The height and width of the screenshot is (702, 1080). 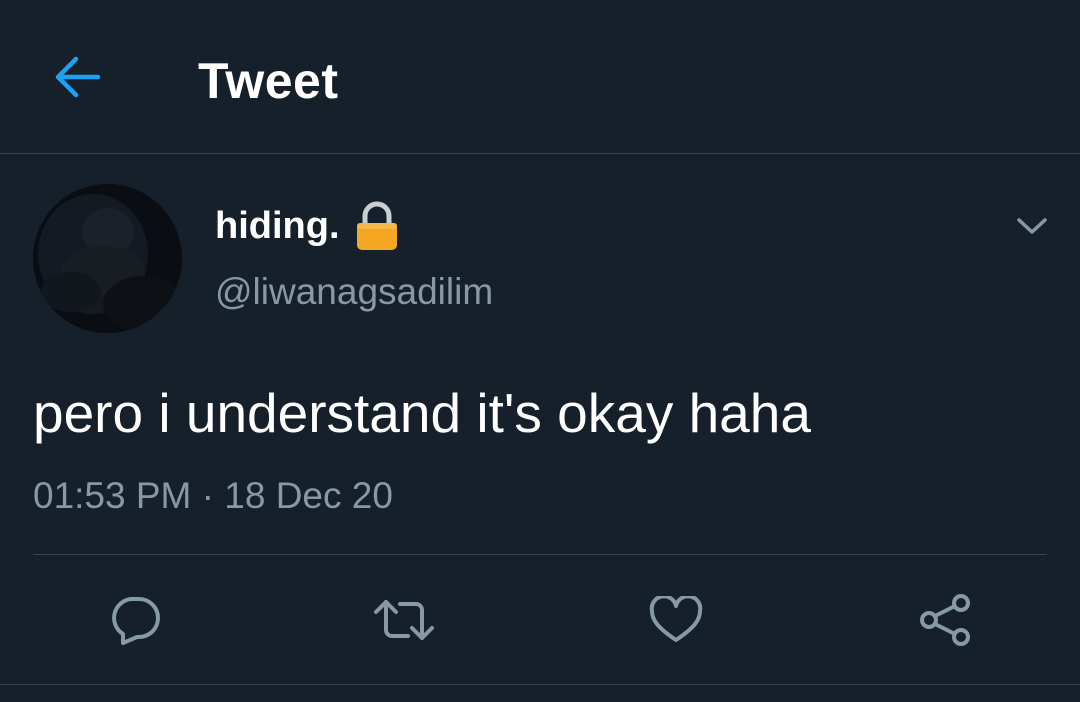 I want to click on retweet-button, so click(x=404, y=620).